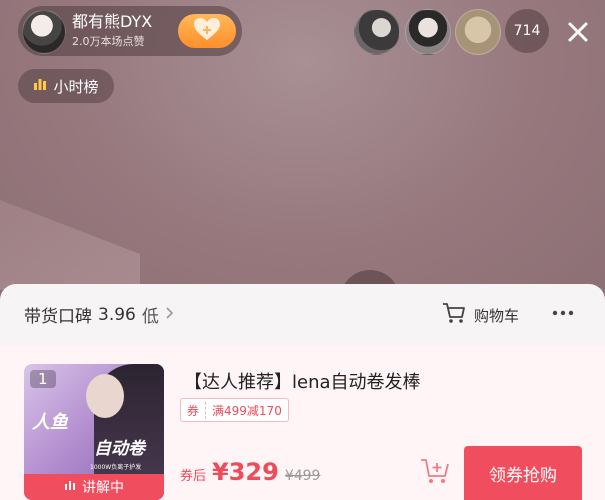  I want to click on viewer-count: 714, so click(527, 31).